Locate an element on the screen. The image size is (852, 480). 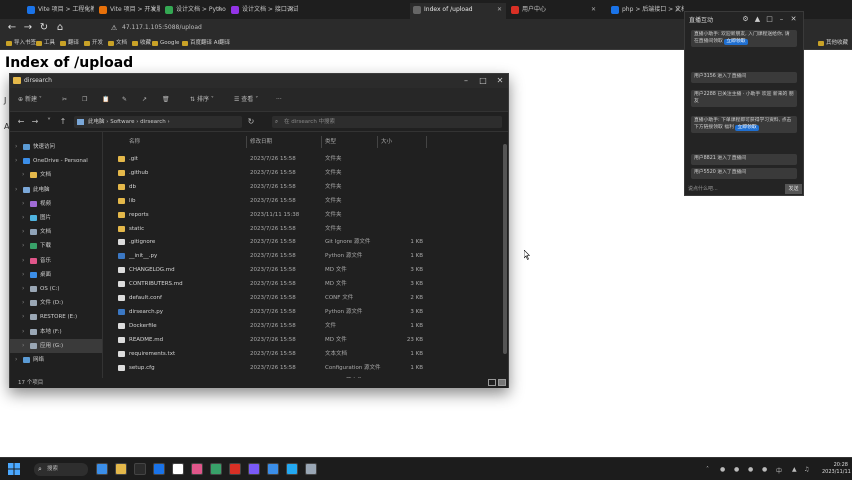
chevron-up-icon: ˄ is located at coordinates (707, 469).